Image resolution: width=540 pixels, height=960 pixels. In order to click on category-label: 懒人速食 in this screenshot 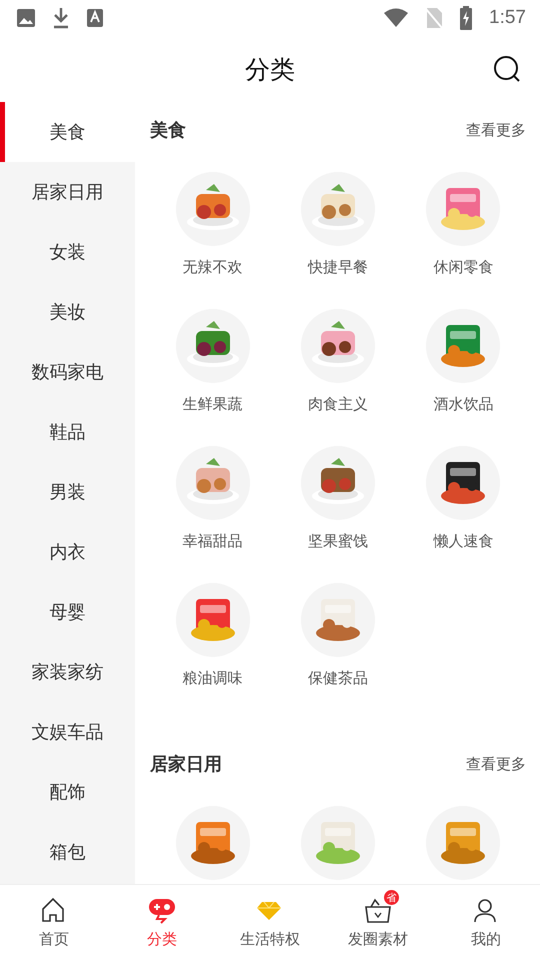, I will do `click(463, 541)`.